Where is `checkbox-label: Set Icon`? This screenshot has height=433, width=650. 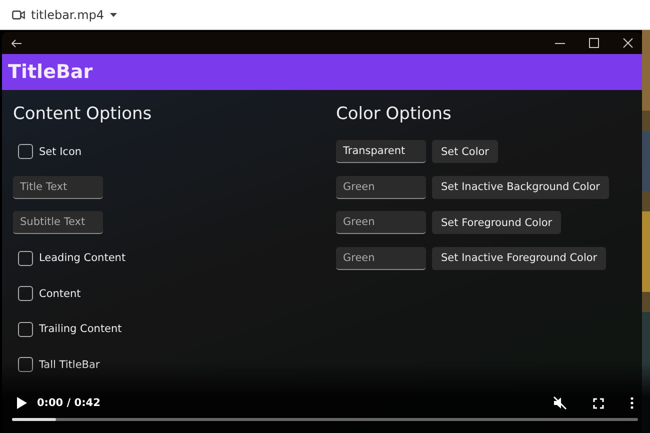
checkbox-label: Set Icon is located at coordinates (60, 152).